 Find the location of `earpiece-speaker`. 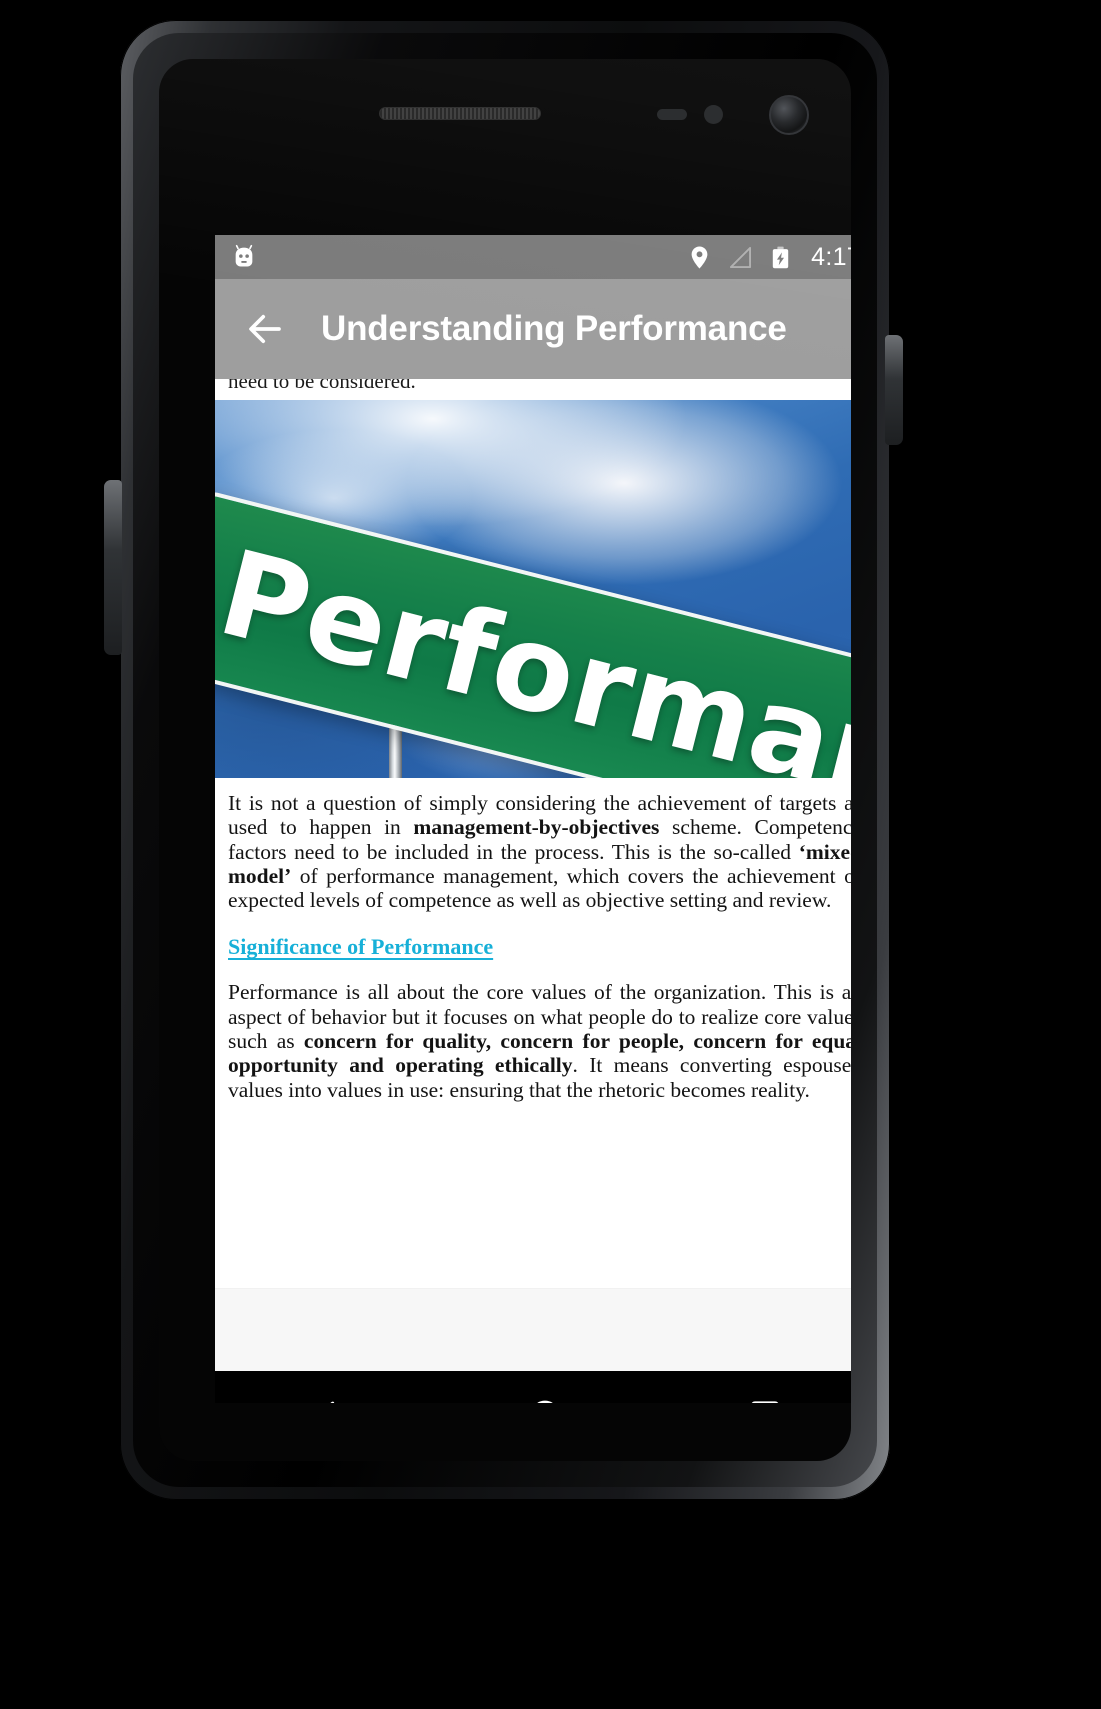

earpiece-speaker is located at coordinates (460, 113).